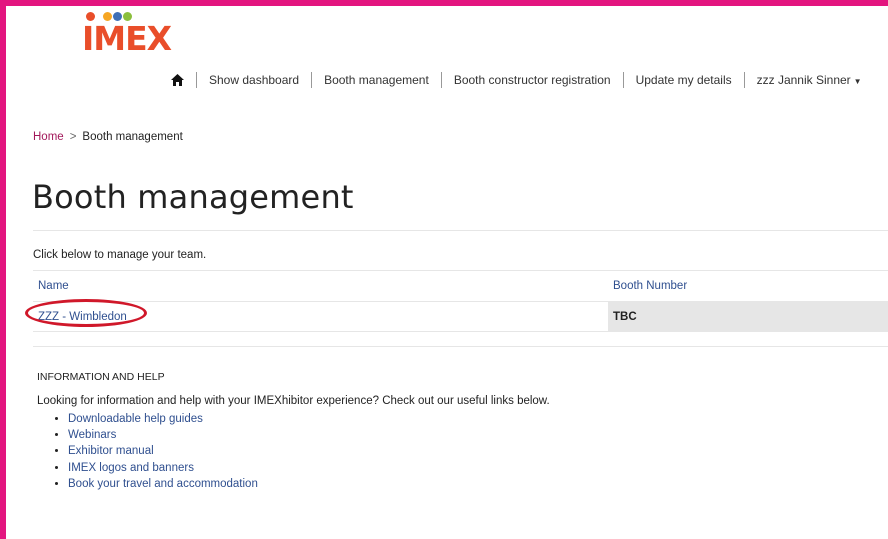 The image size is (888, 539). Describe the element at coordinates (120, 255) in the screenshot. I see `intro-text: Click below to manage your team.` at that location.